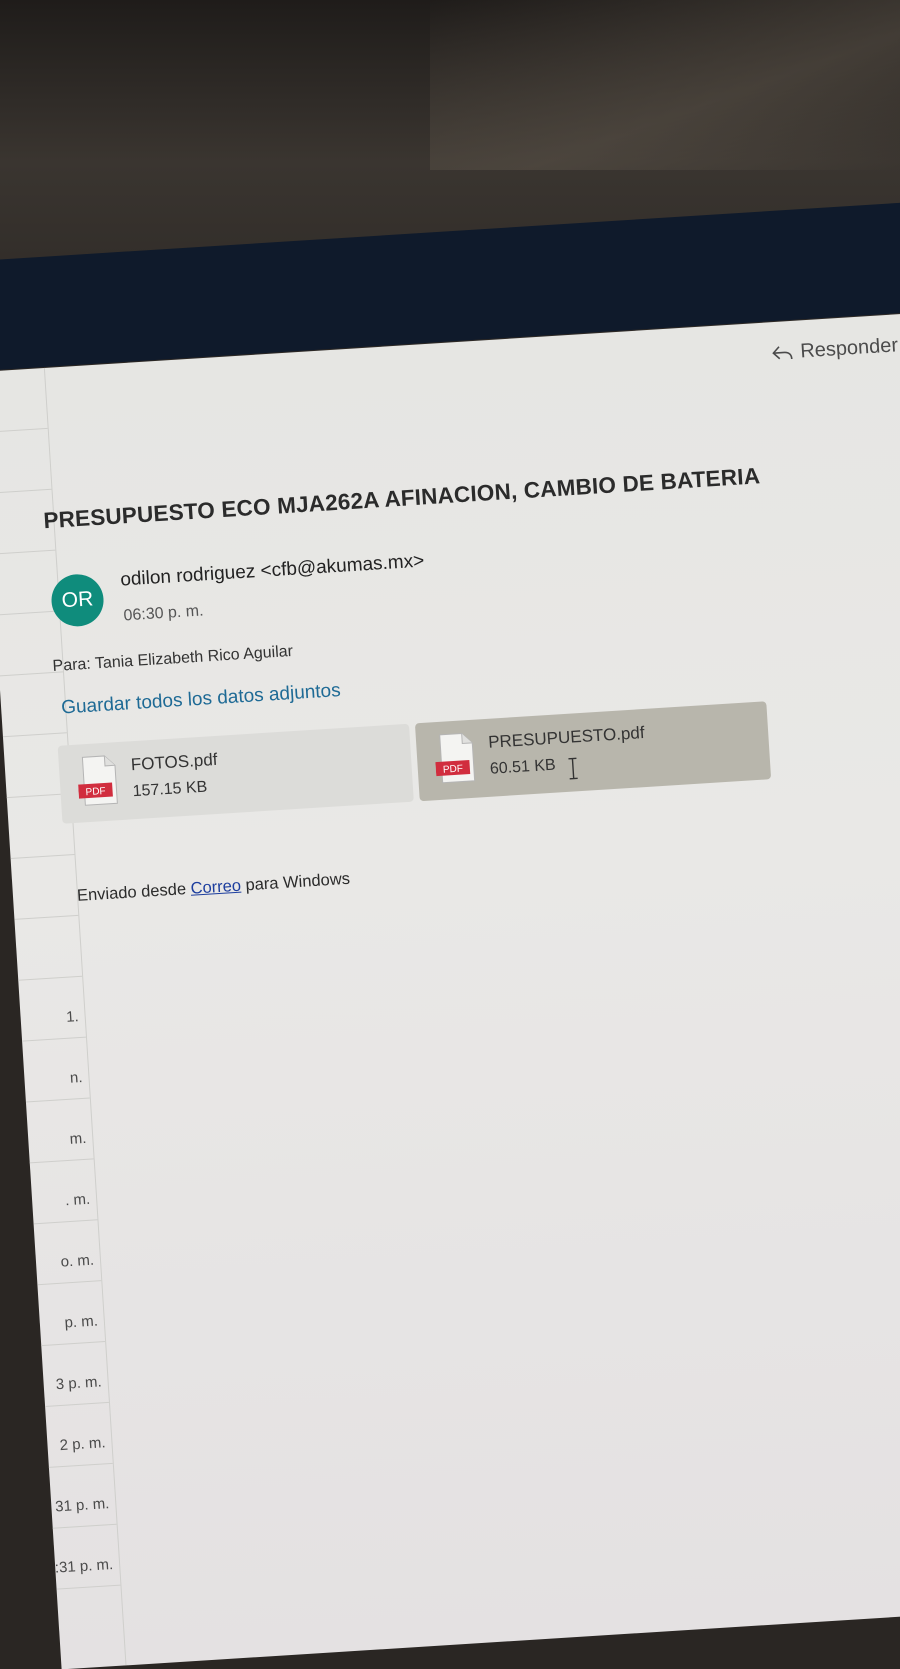 This screenshot has width=900, height=1669. Describe the element at coordinates (170, 789) in the screenshot. I see `attachment-size: 157.15 KB` at that location.